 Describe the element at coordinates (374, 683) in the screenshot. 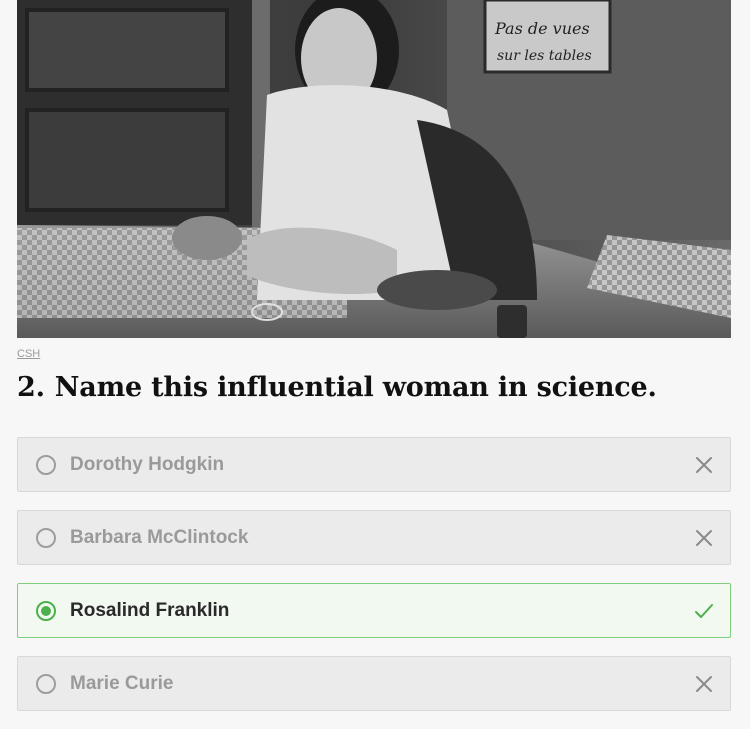

I see `answer-option-marie-curie: Marie Curie` at that location.